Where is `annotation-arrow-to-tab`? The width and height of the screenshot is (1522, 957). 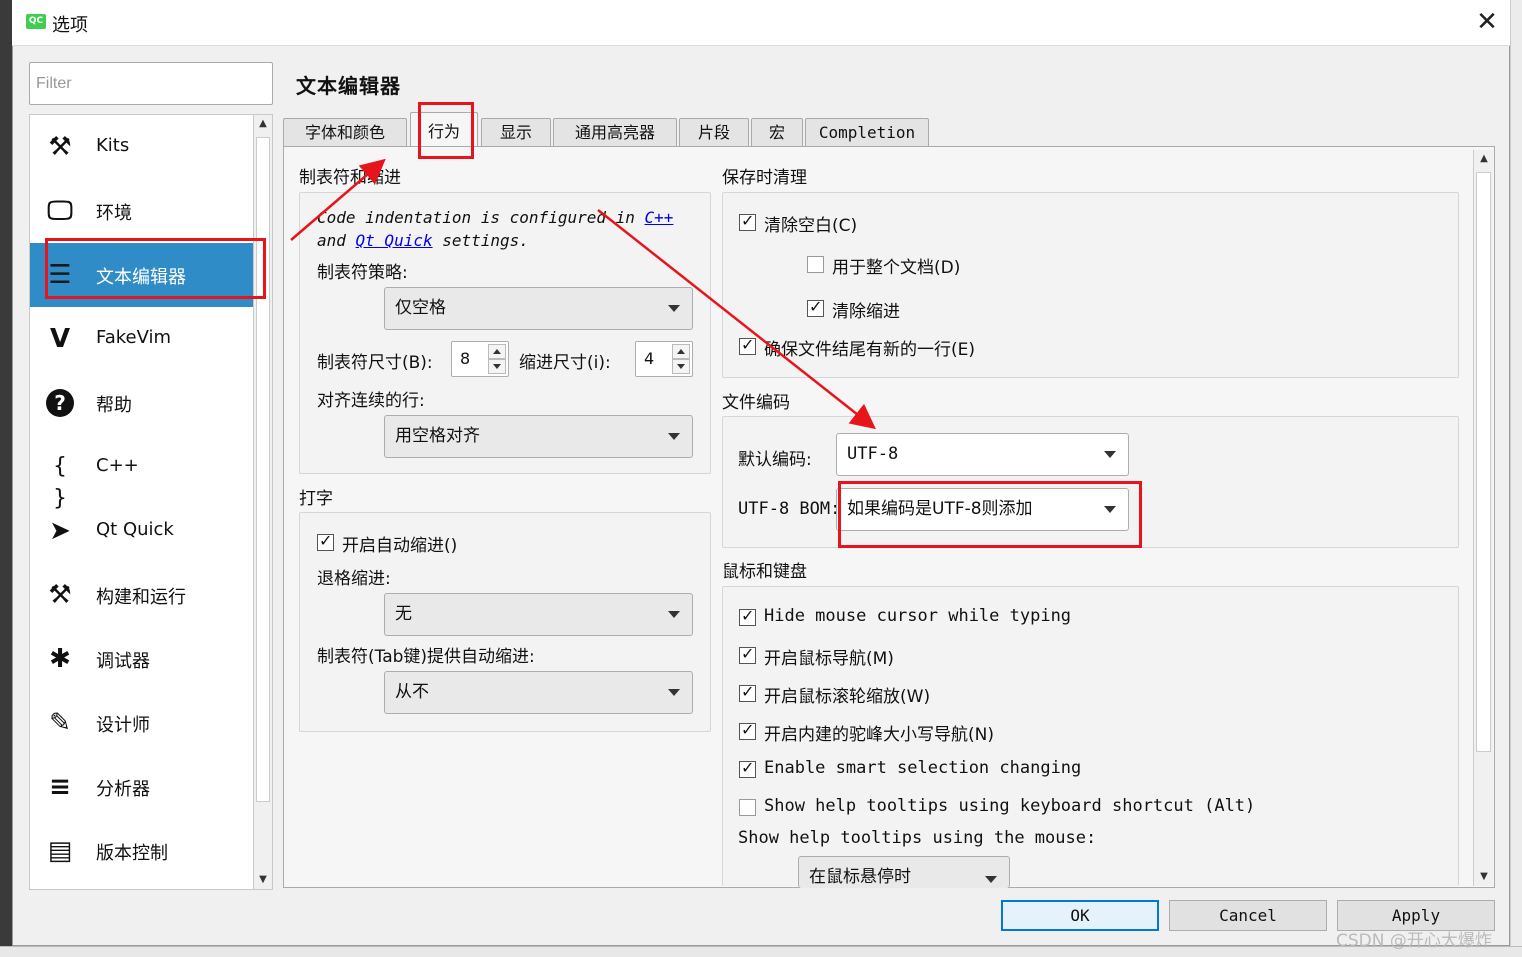 annotation-arrow-to-tab is located at coordinates (338, 199).